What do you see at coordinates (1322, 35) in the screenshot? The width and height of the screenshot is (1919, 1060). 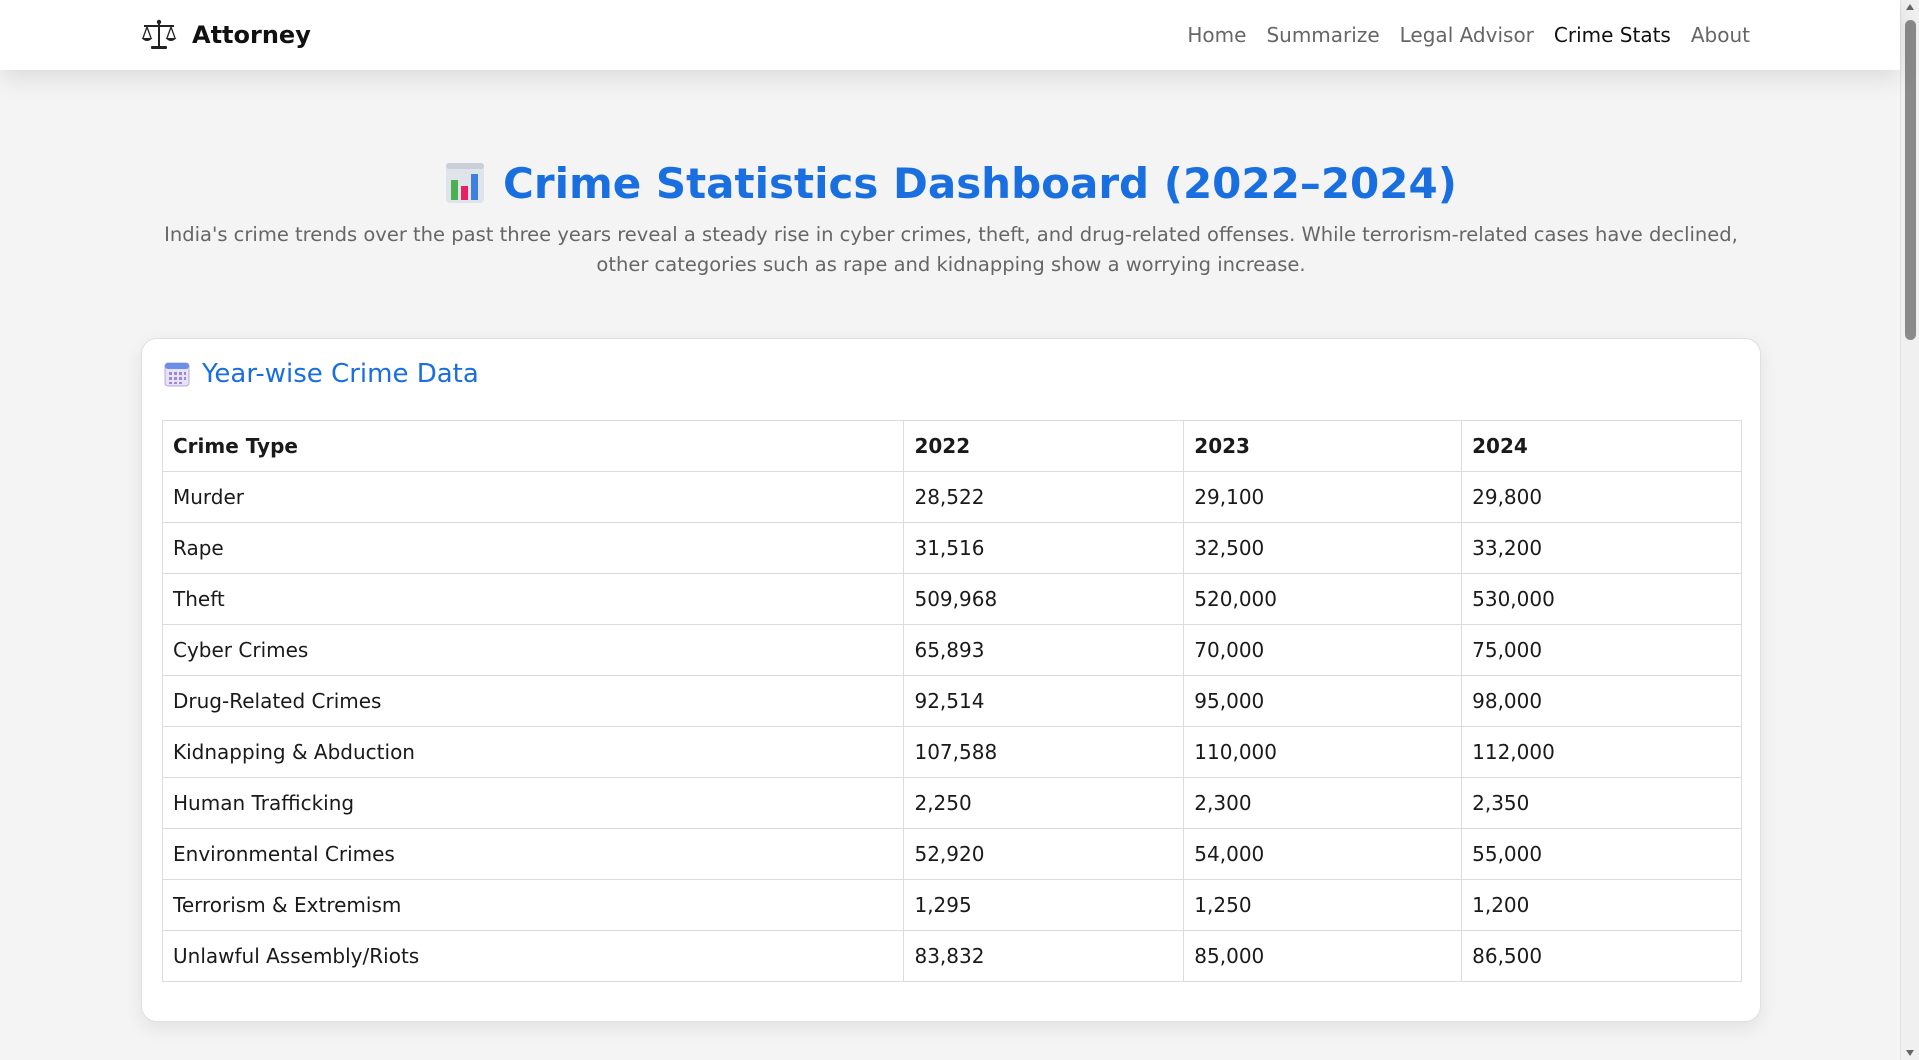 I see `nav-link-summarize: Summarize` at bounding box center [1322, 35].